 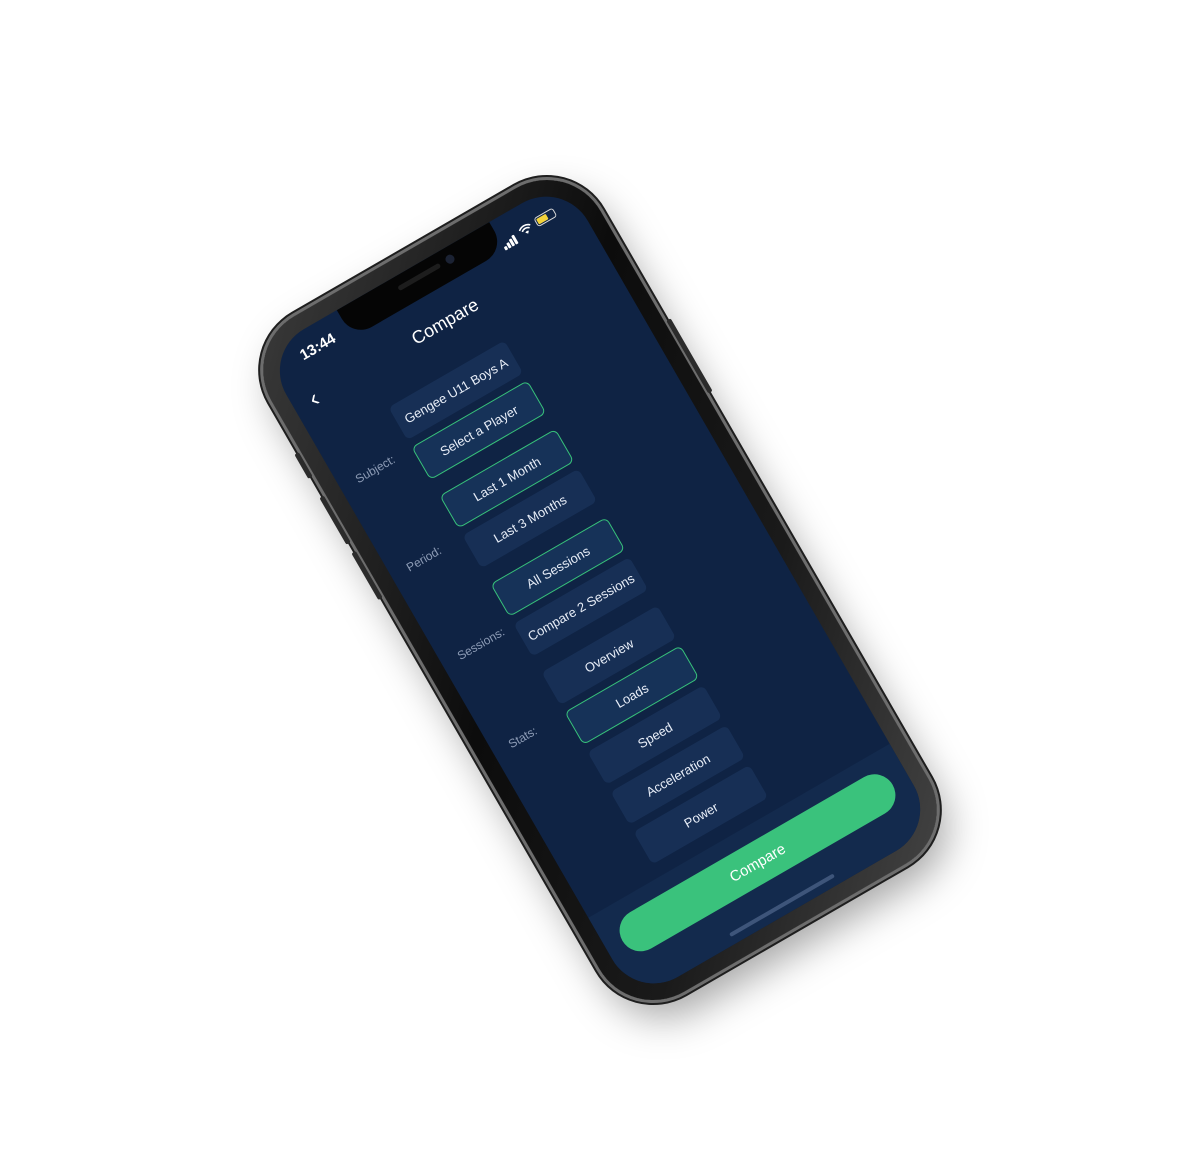 I want to click on wifi-icon, so click(x=524, y=228).